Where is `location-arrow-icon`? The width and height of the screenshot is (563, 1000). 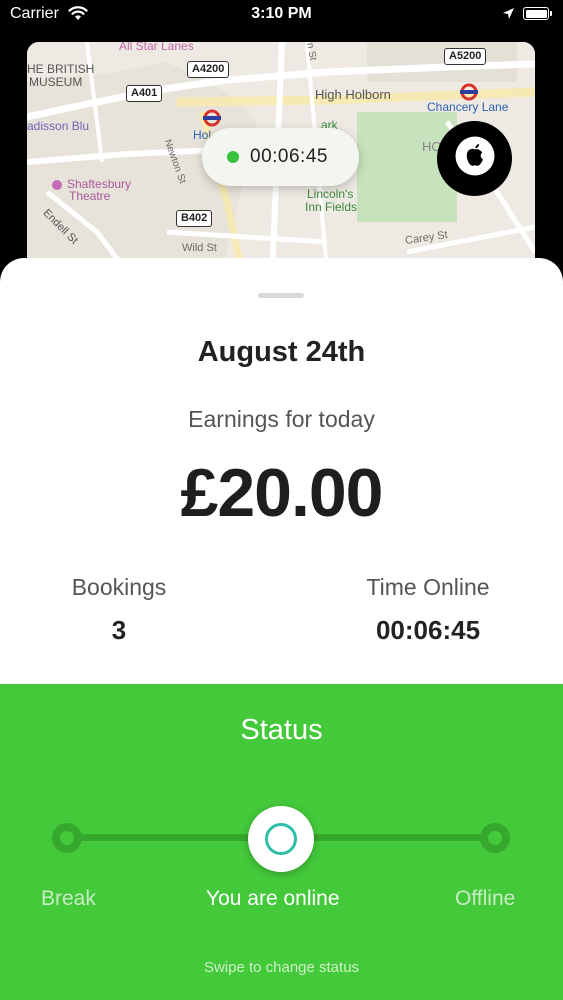 location-arrow-icon is located at coordinates (508, 16).